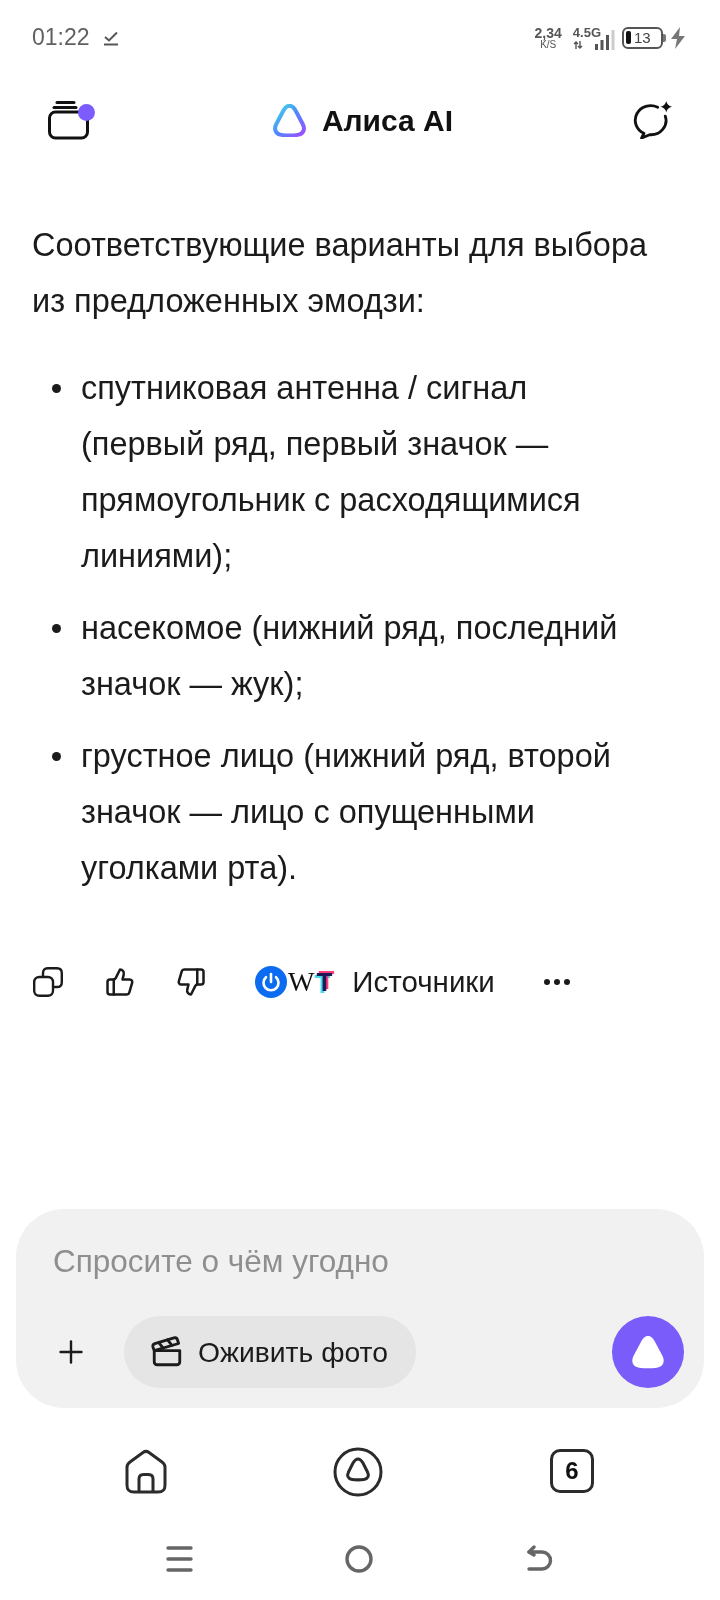  Describe the element at coordinates (642, 37) in the screenshot. I see `battery-percentage: 13` at that location.